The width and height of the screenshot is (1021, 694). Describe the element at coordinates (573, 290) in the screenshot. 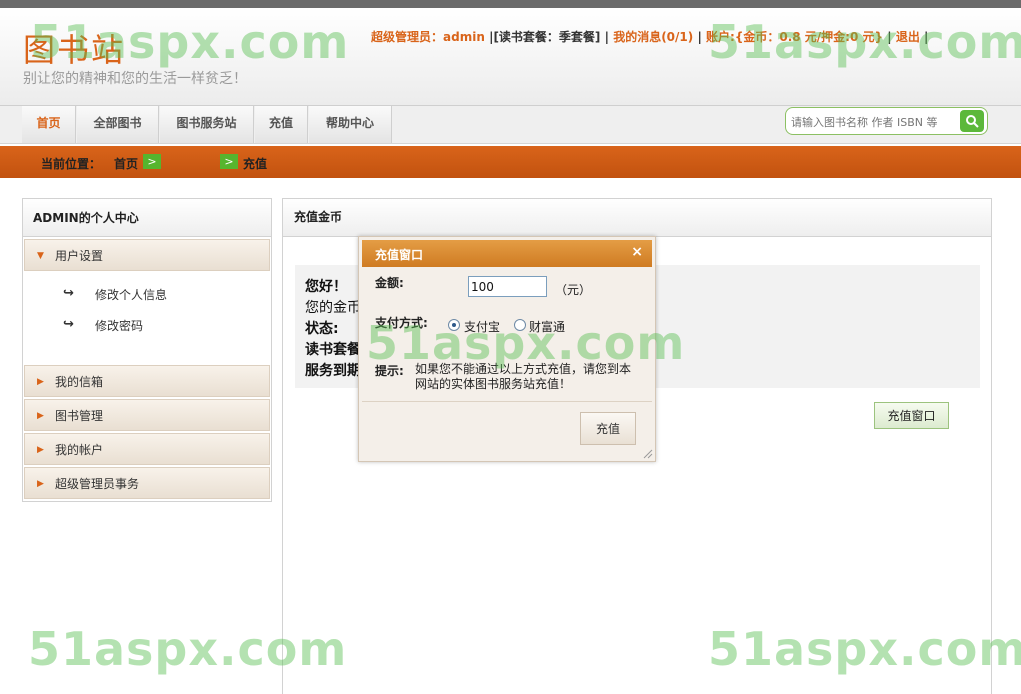

I see `amount-unit: （元）` at that location.